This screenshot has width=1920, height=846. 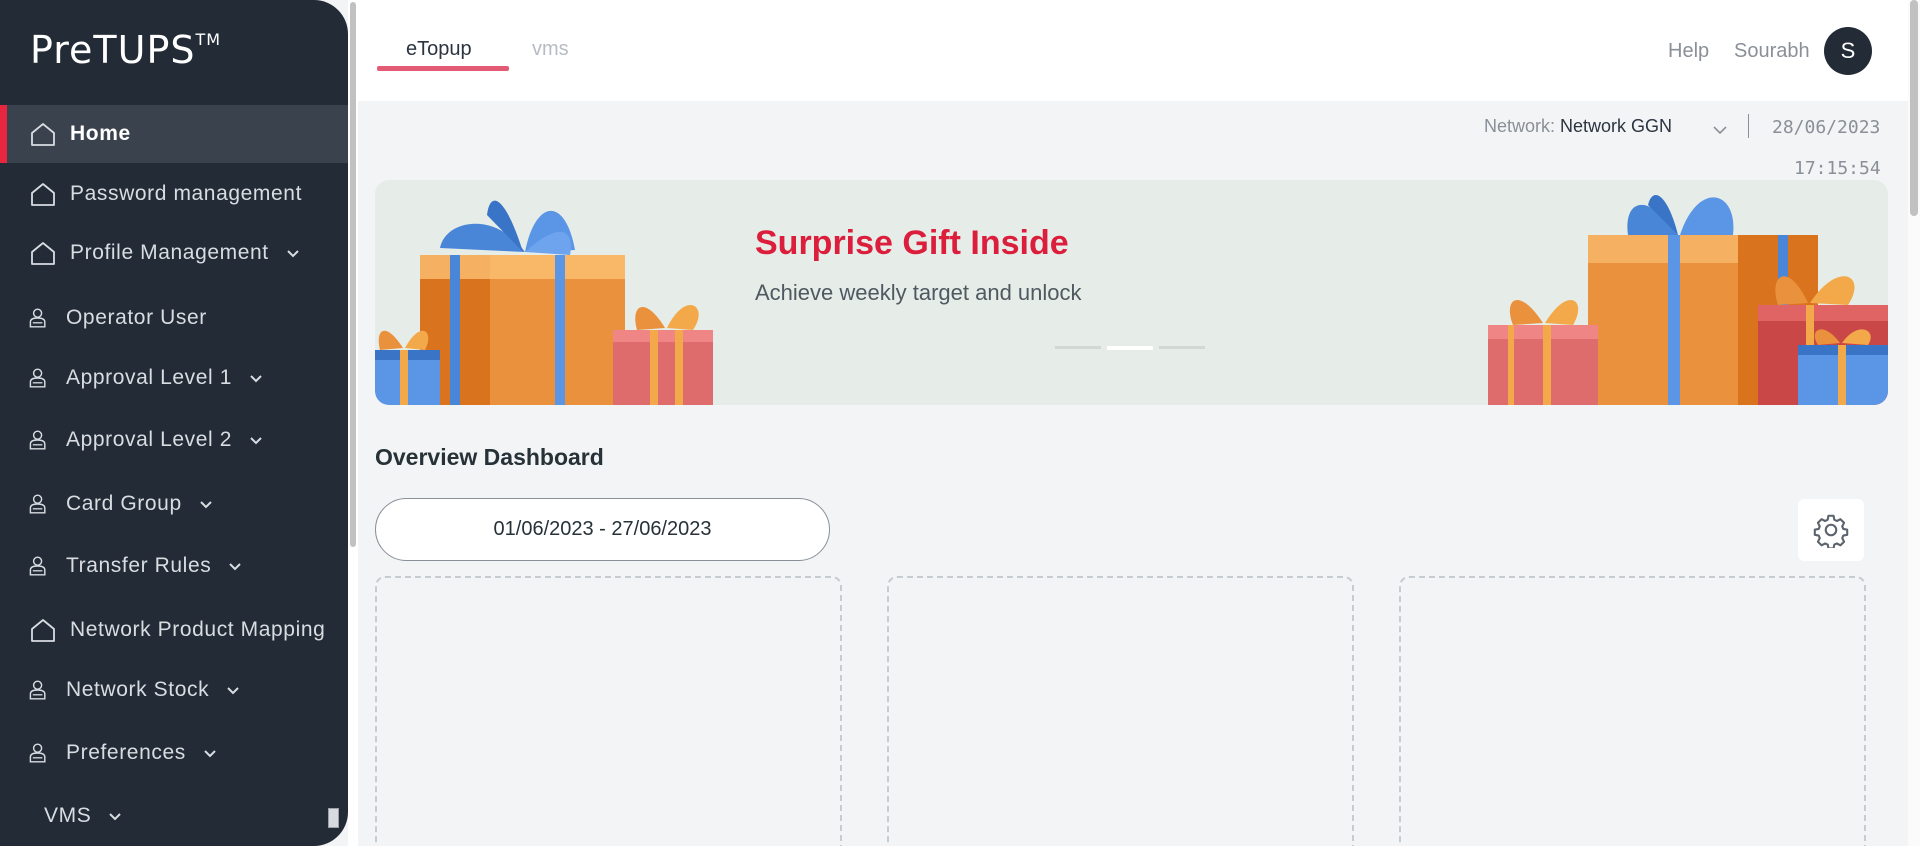 I want to click on sidebar-item-label: Profile Management, so click(x=169, y=252).